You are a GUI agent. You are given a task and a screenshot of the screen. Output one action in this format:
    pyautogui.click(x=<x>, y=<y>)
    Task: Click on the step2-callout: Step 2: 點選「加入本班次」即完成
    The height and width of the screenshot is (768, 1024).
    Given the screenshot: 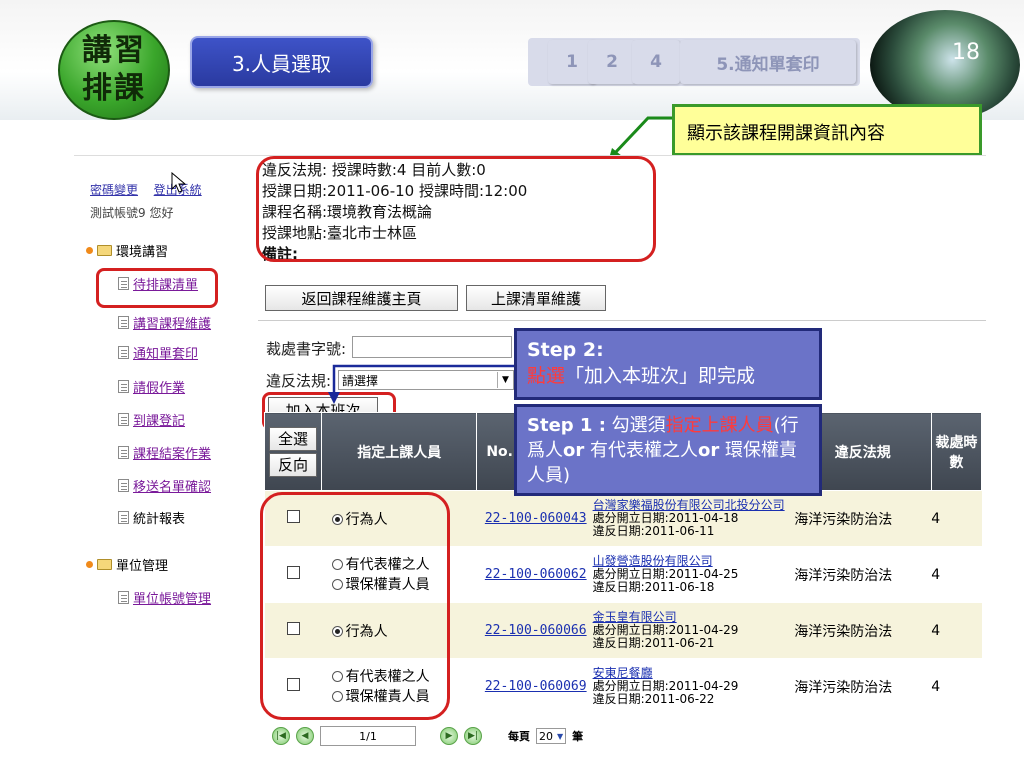 What is the action you would take?
    pyautogui.click(x=668, y=364)
    